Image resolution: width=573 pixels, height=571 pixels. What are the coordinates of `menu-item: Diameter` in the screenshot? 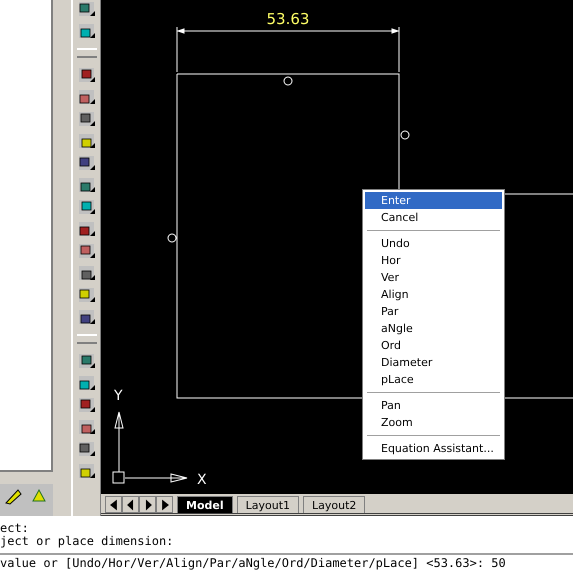 It's located at (433, 362).